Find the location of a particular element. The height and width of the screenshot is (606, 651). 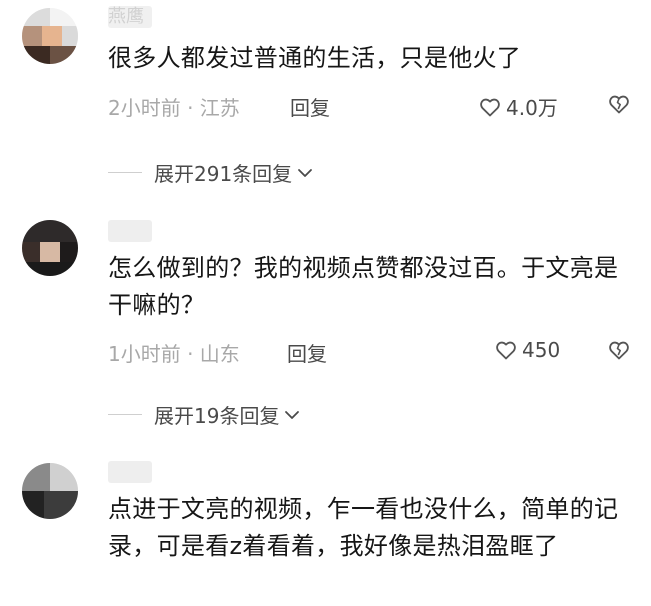

comment-text: 点进于文亮的视频，乍一看也没什么，简单的记录，可是看z着看着，我好像是热泪盈眶了 is located at coordinates (363, 527).